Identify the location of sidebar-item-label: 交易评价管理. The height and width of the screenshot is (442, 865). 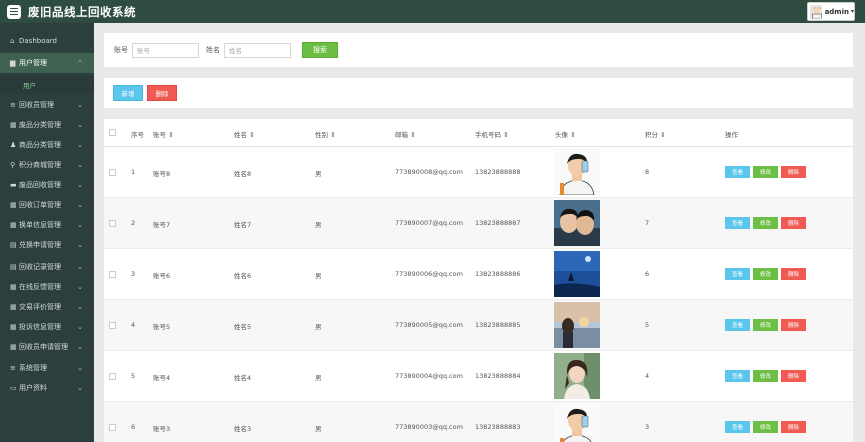
(40, 307).